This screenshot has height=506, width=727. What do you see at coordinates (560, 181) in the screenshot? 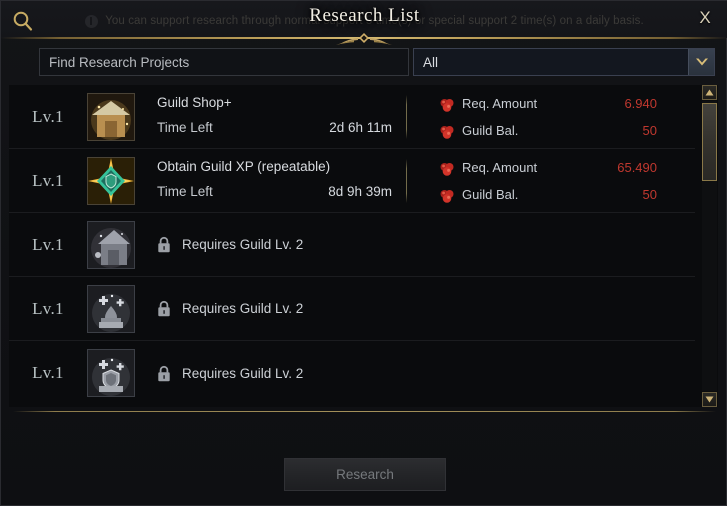
I see `row-costs: Req. Amount 65.490 Guild Bal. 50` at bounding box center [560, 181].